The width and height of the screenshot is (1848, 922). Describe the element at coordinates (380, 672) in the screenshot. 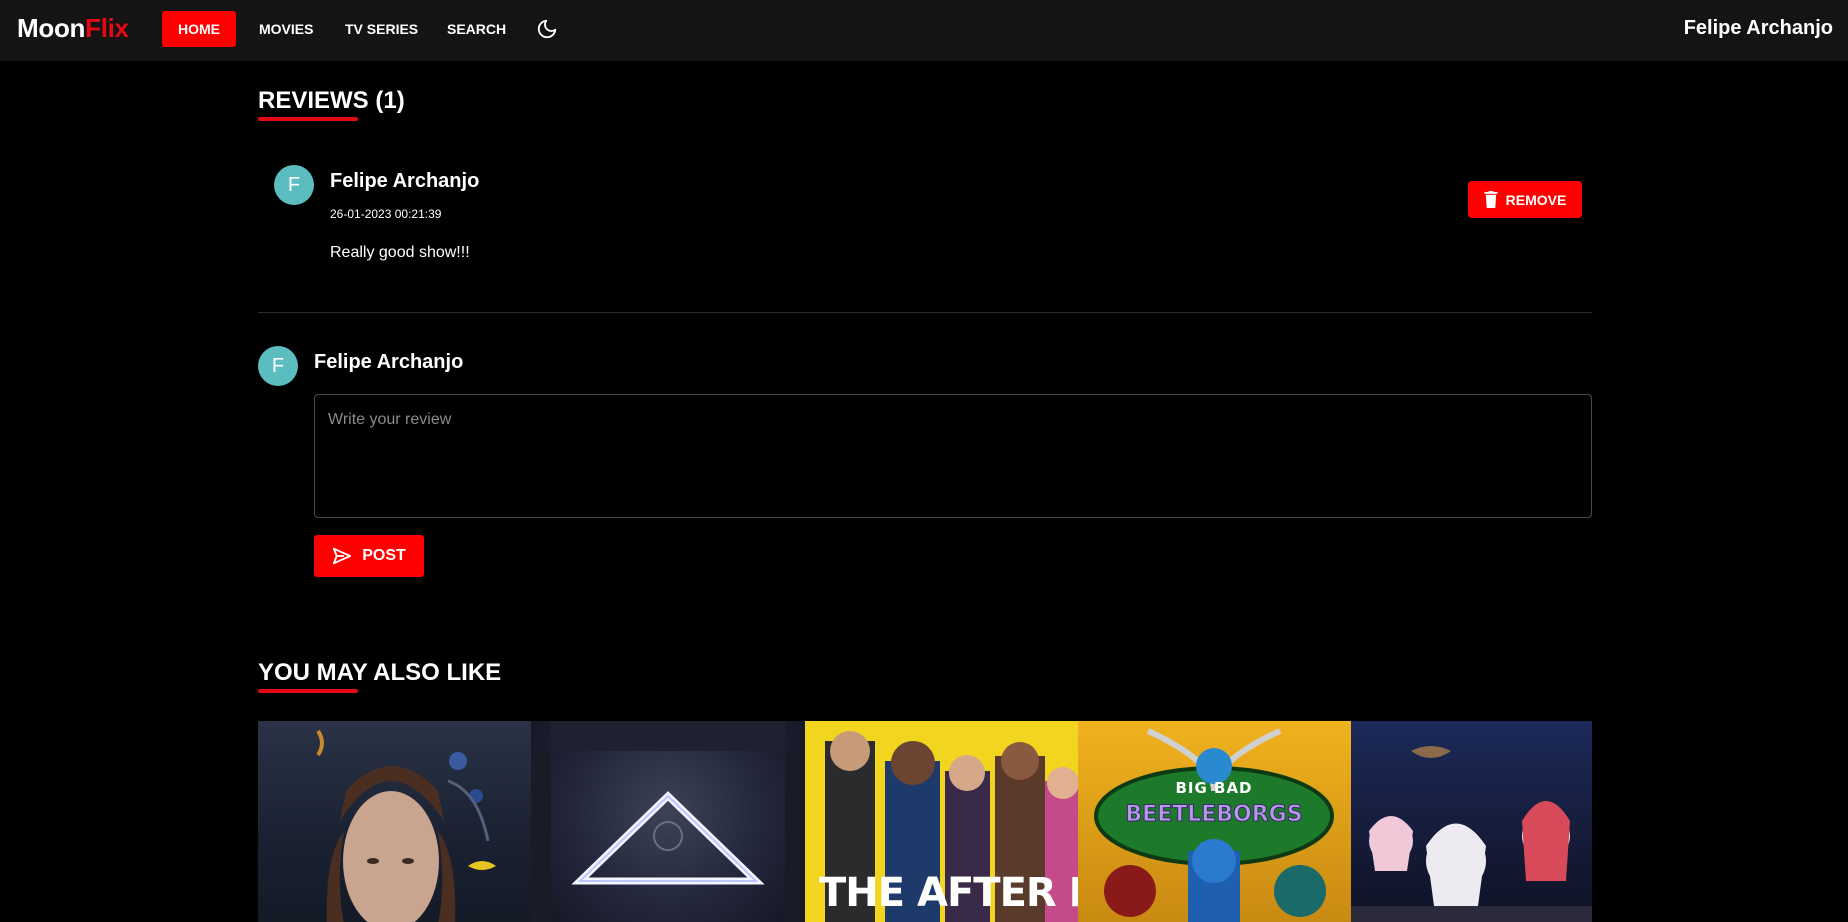

I see `recommendations-title: YOU MAY ALSO LIKE` at that location.